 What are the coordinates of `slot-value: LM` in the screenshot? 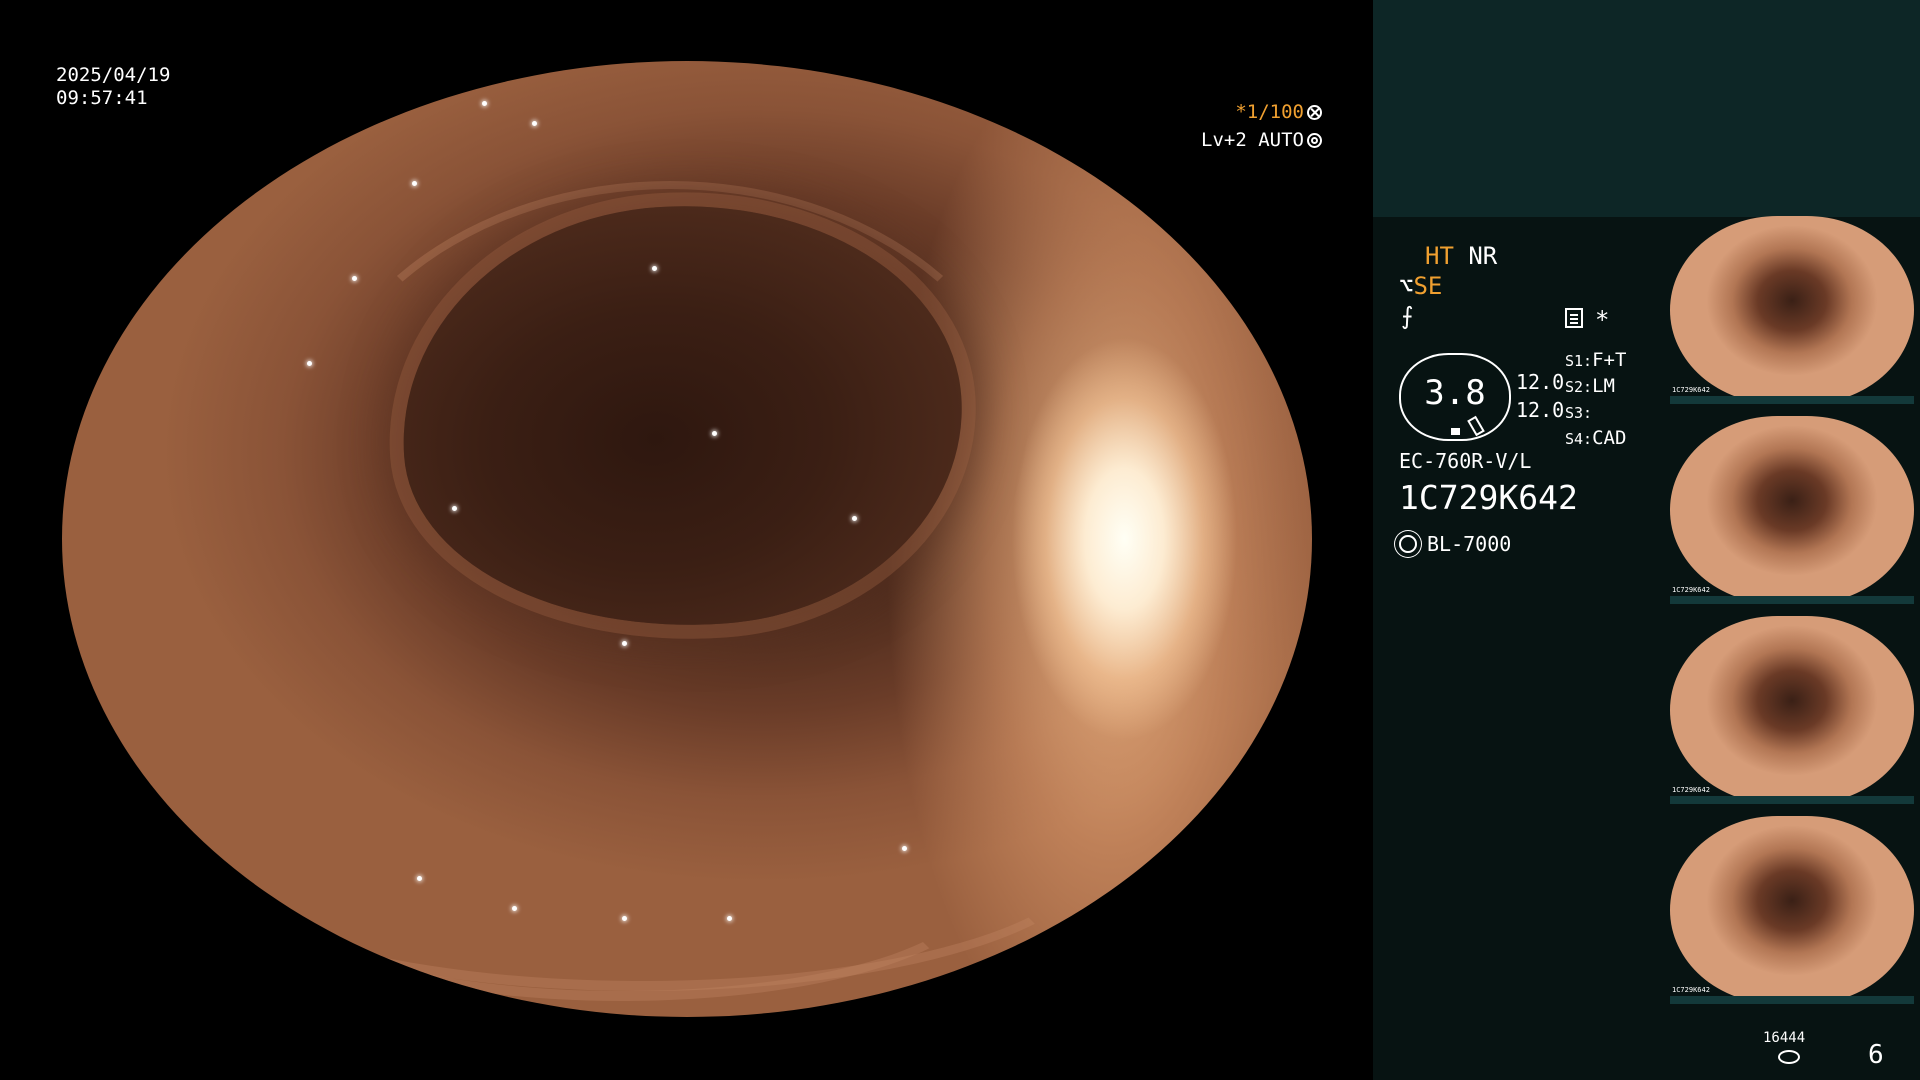 It's located at (1603, 386).